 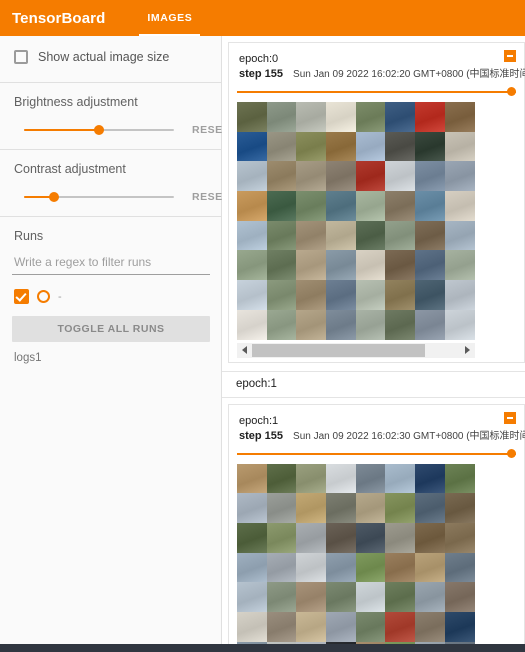 I want to click on image-grid-viewport, so click(x=356, y=553).